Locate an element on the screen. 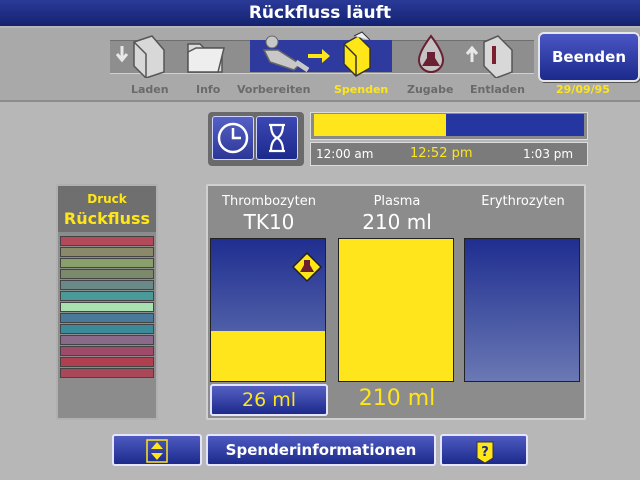  clock-button is located at coordinates (233, 138).